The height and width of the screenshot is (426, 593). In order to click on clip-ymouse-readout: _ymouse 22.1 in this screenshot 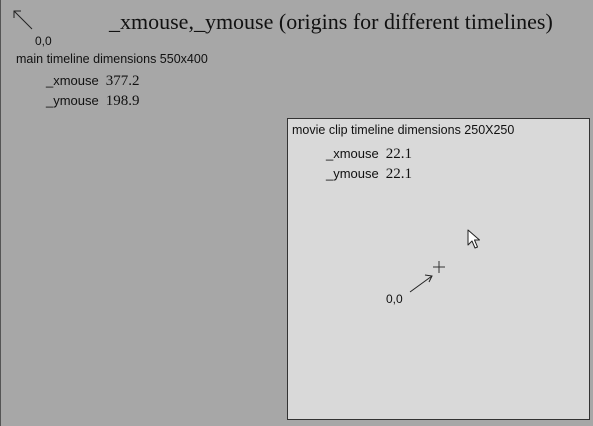, I will do `click(369, 174)`.